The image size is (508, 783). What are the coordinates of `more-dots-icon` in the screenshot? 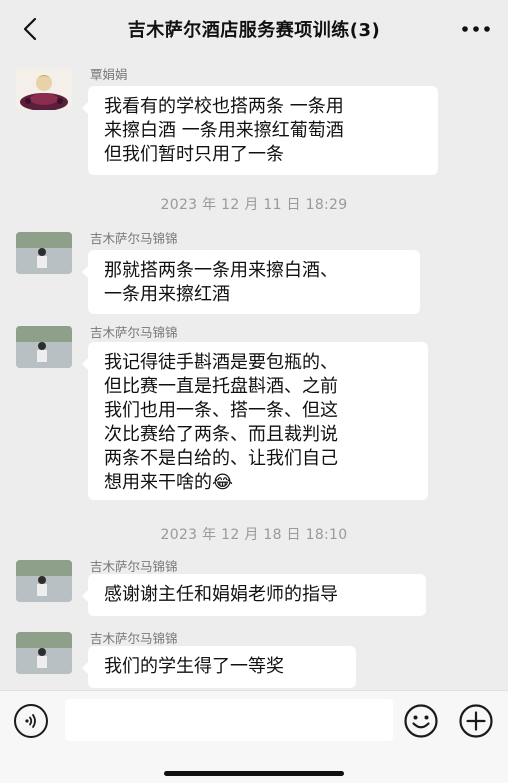 It's located at (476, 29).